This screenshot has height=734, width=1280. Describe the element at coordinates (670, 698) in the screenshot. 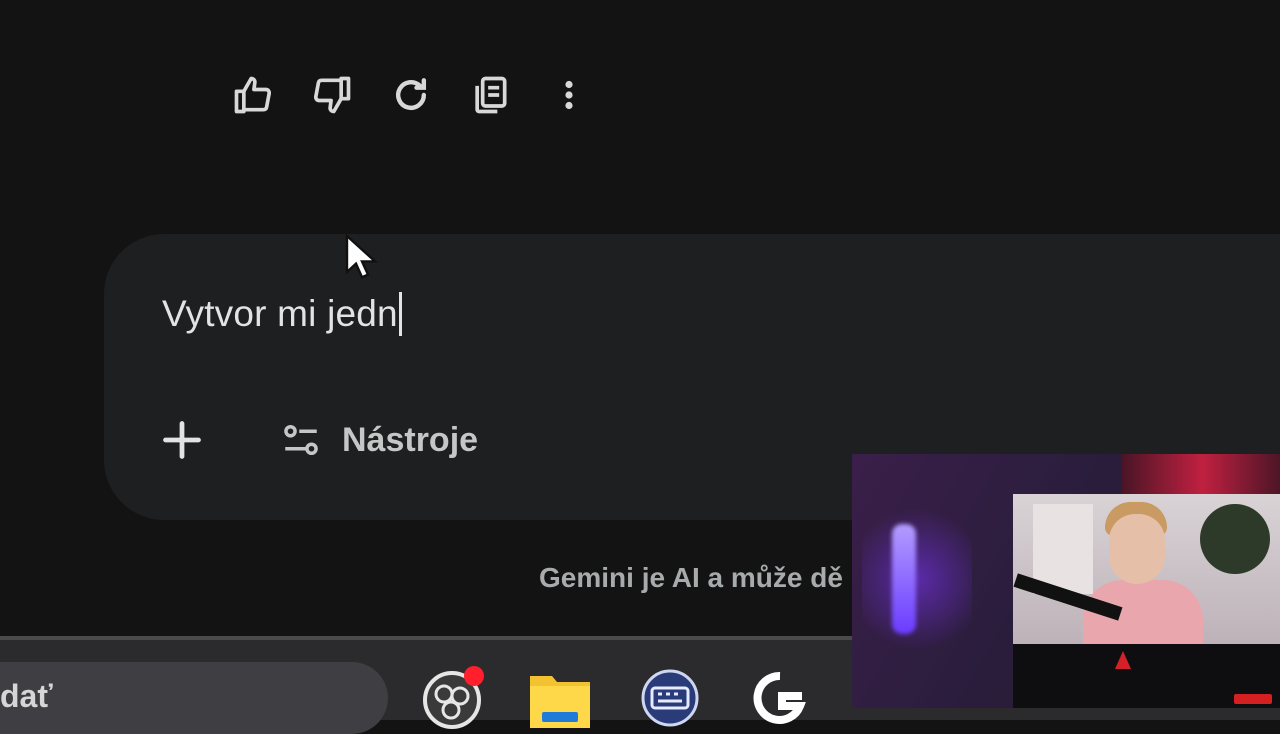

I see `keyboard-app-icon` at that location.